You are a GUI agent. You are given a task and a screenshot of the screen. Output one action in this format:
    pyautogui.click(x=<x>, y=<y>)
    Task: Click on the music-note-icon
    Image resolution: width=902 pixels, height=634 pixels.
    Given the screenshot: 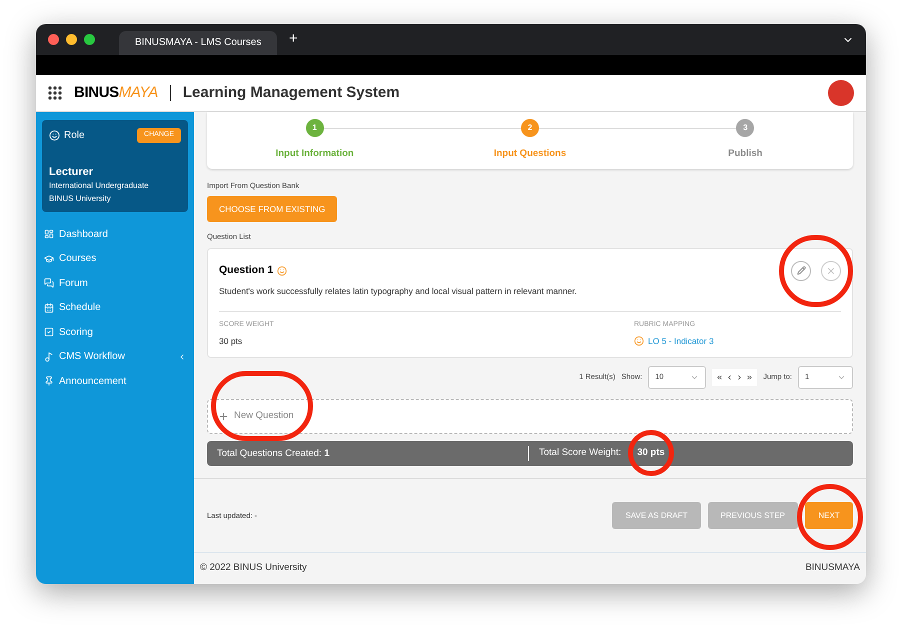 What is the action you would take?
    pyautogui.click(x=49, y=357)
    